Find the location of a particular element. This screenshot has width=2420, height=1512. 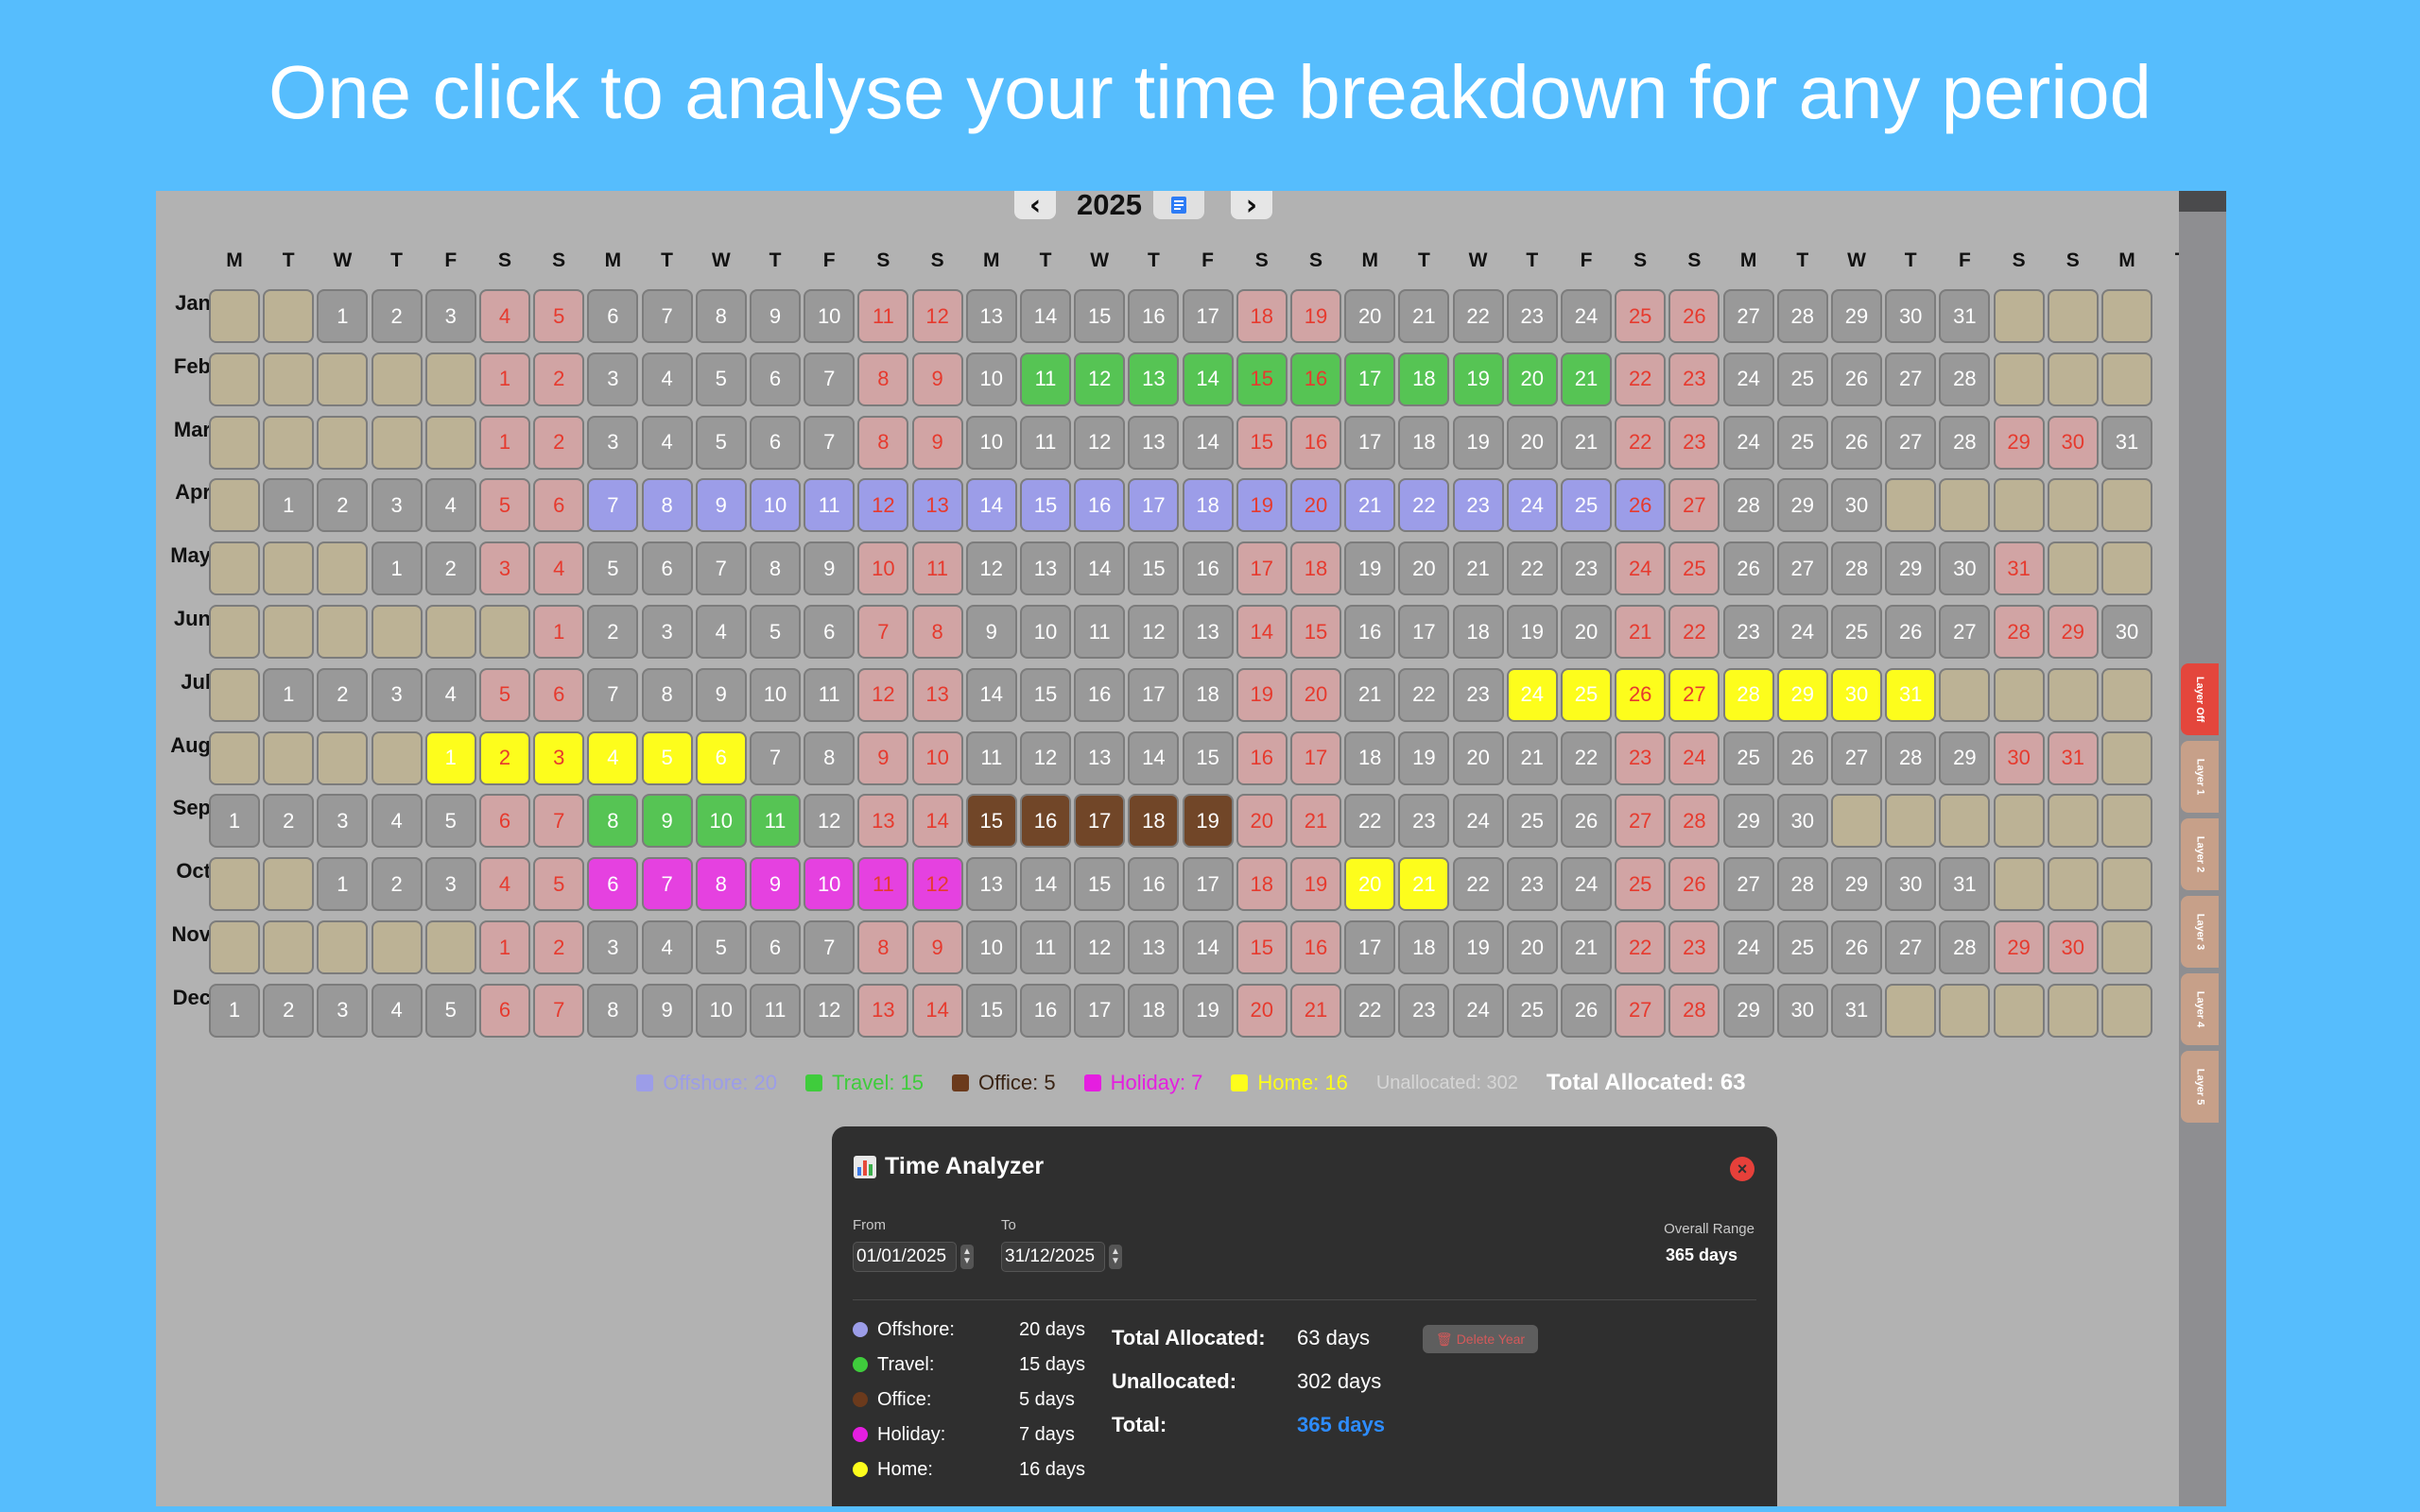

day-cell: 2 is located at coordinates (450, 568).